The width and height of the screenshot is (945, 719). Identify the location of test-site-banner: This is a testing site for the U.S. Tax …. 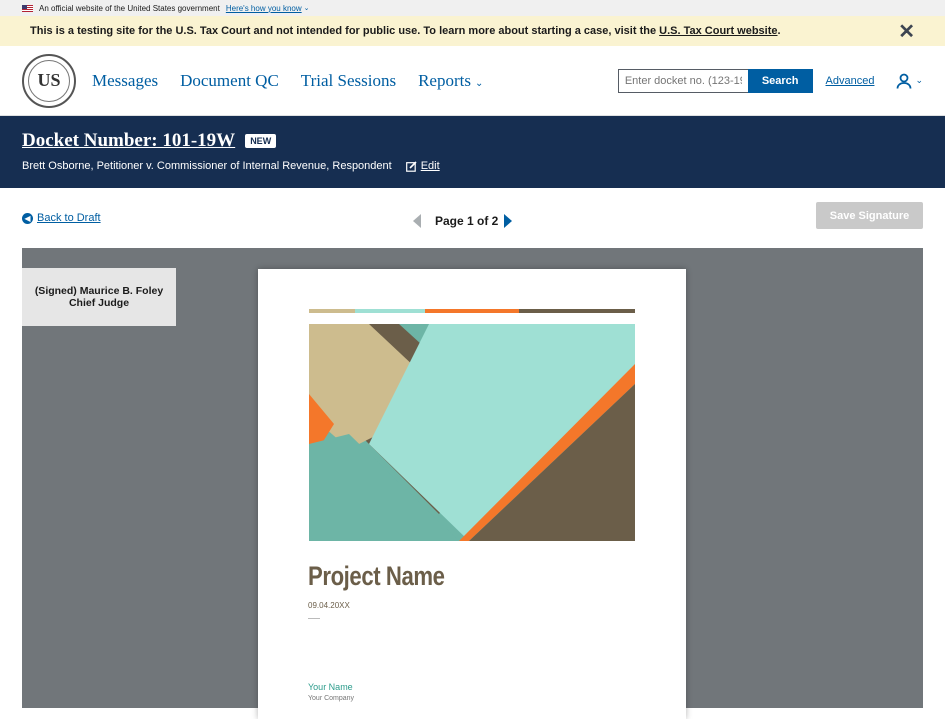
(472, 31).